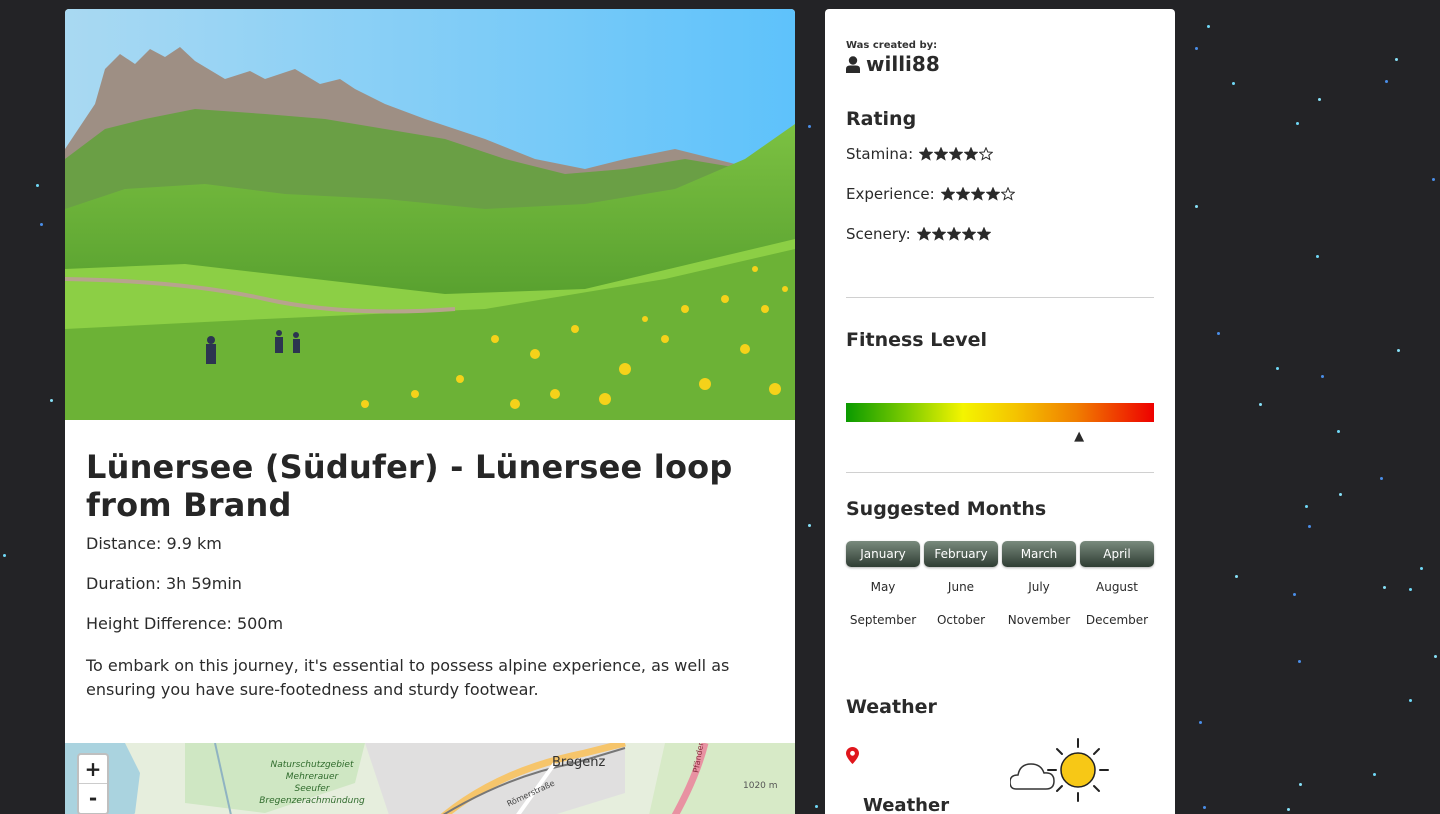 Image resolution: width=1440 pixels, height=814 pixels. I want to click on month-february: February, so click(961, 554).